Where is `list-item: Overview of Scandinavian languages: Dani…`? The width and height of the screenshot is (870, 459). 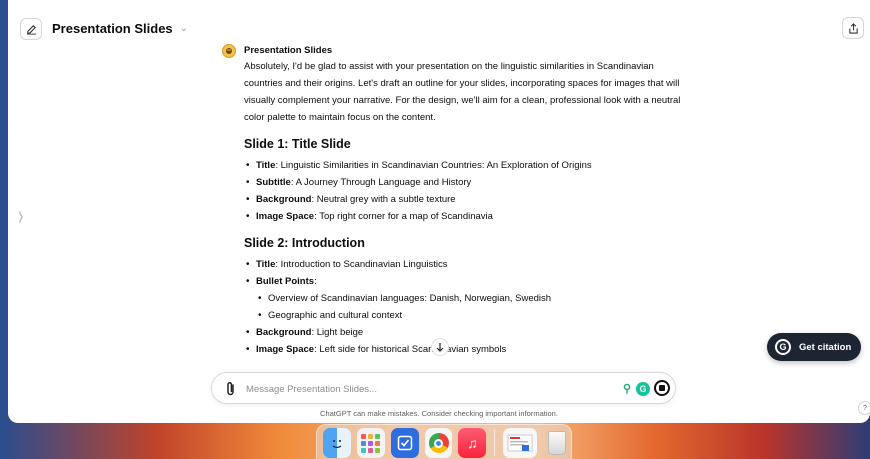
list-item: Overview of Scandinavian languages: Dani… is located at coordinates (464, 298).